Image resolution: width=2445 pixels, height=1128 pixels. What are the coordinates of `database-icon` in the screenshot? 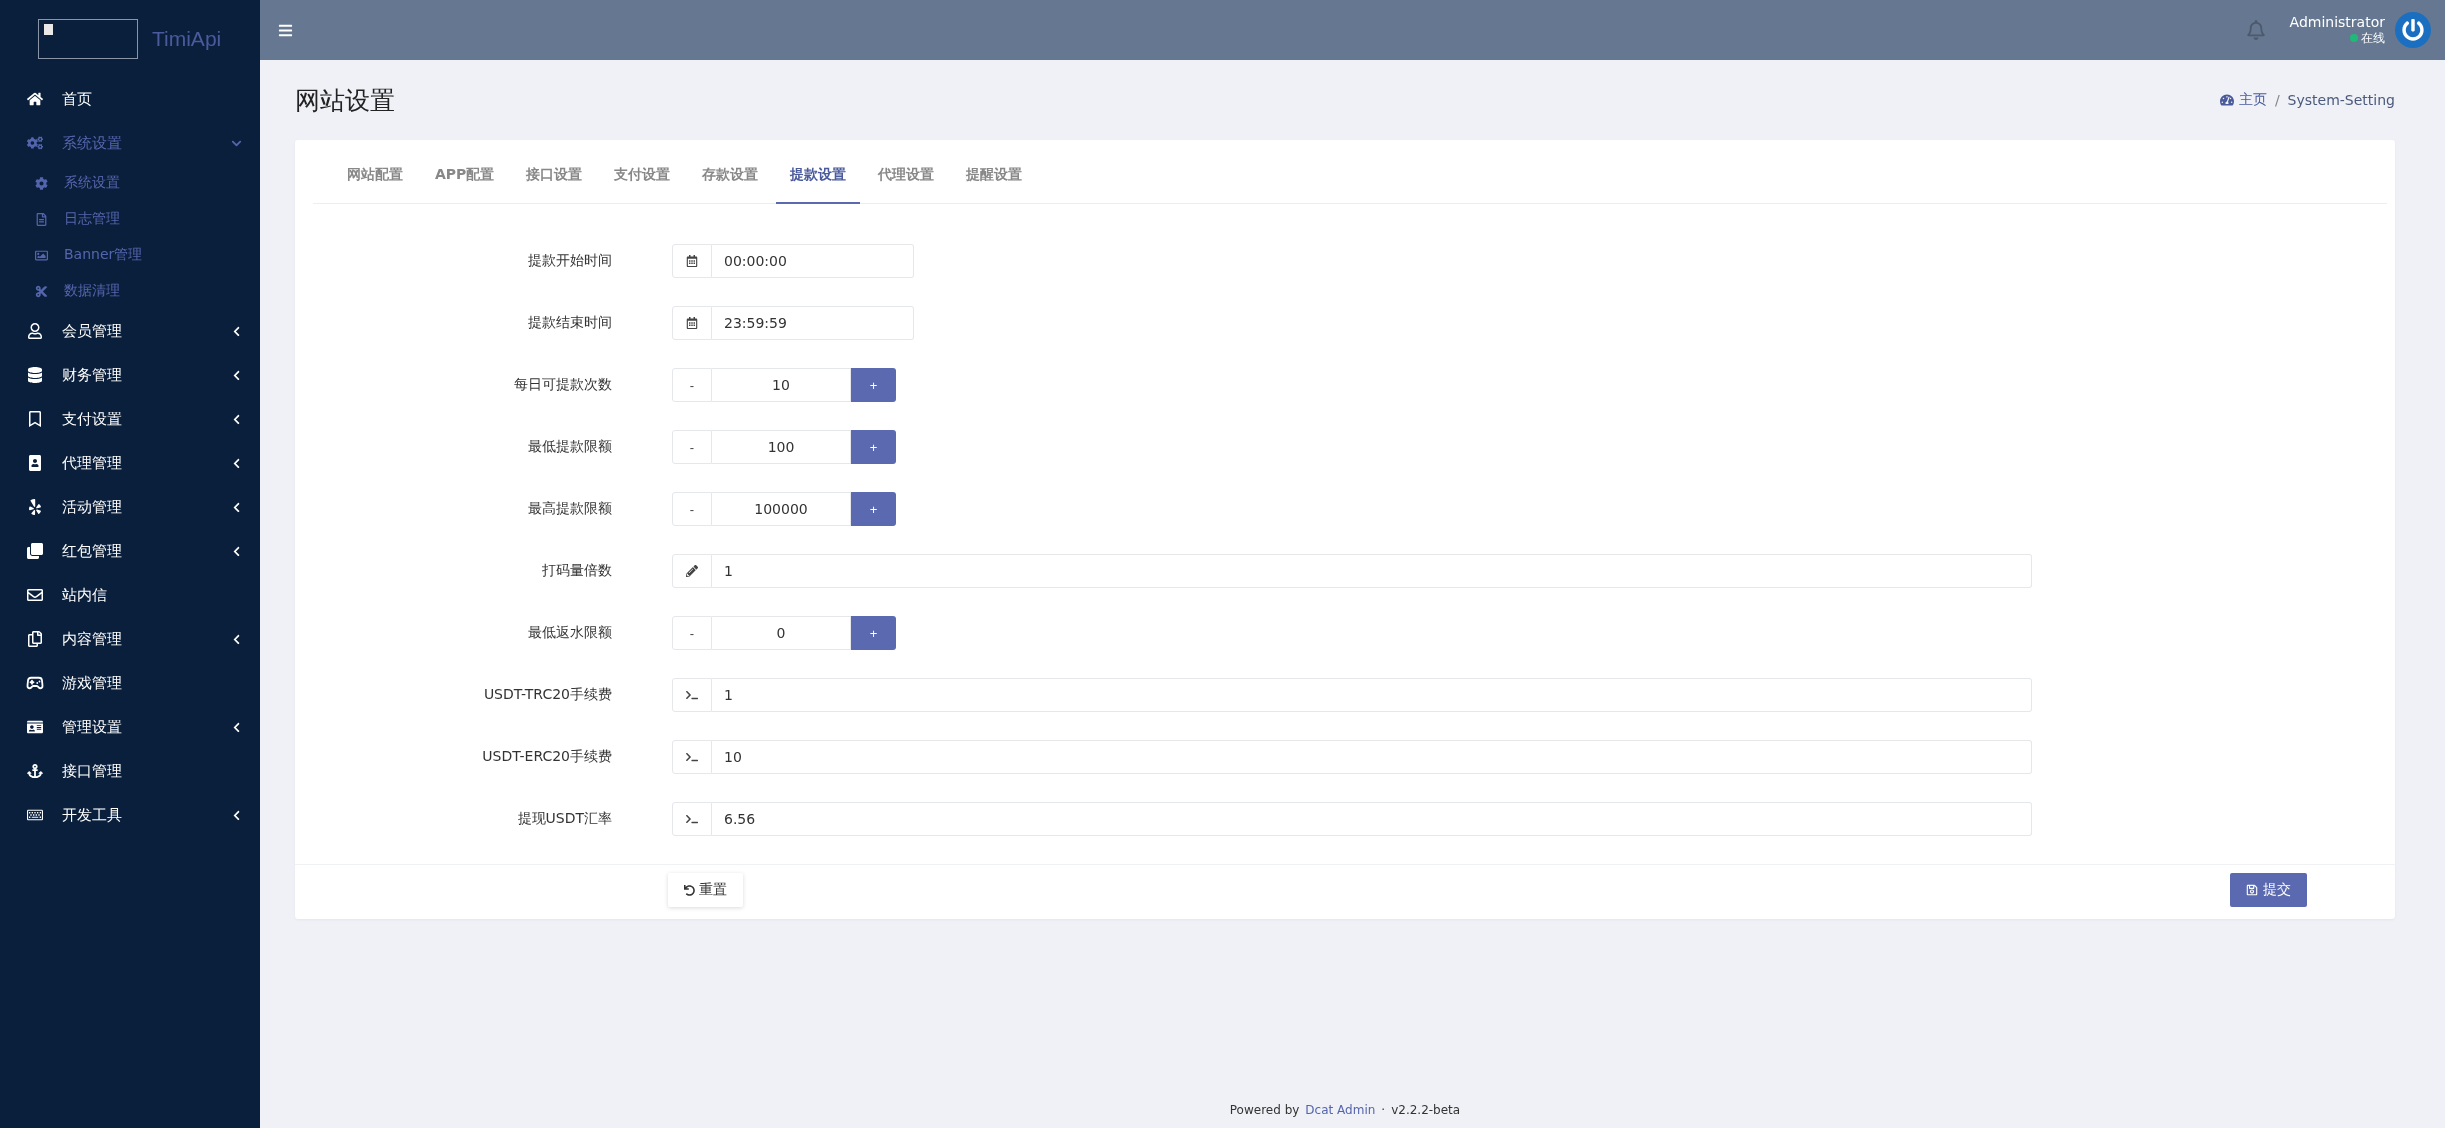 It's located at (35, 375).